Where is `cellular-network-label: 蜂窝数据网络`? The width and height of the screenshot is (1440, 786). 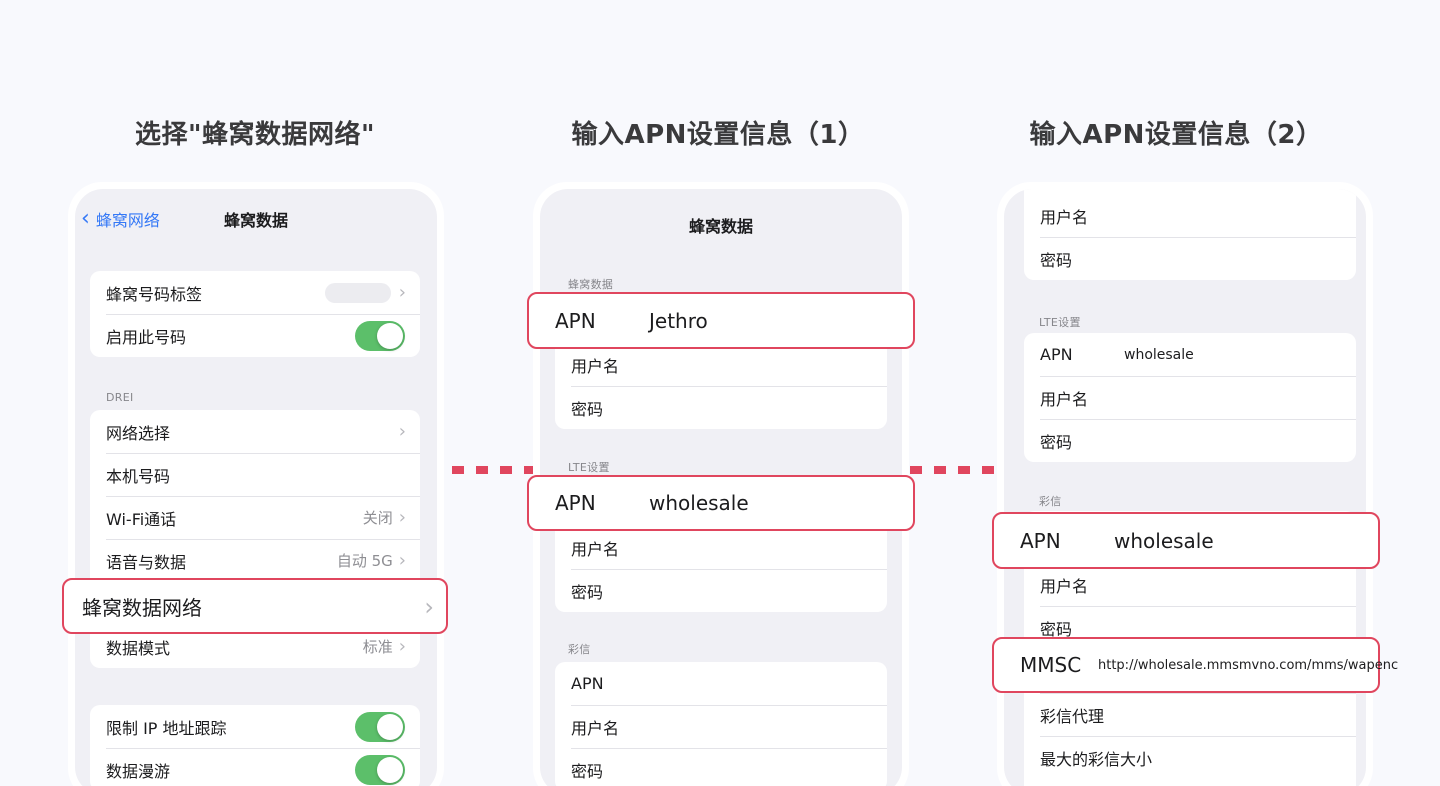
cellular-network-label: 蜂窝数据网络 is located at coordinates (142, 607).